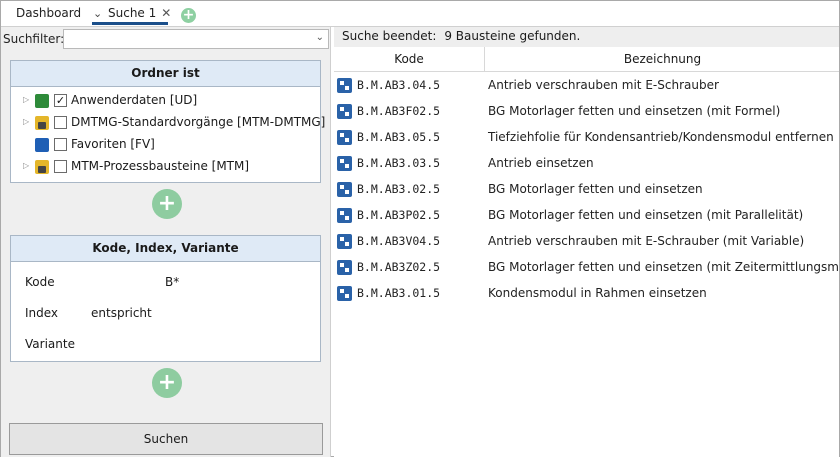  I want to click on variante-label: Variante, so click(50, 344).